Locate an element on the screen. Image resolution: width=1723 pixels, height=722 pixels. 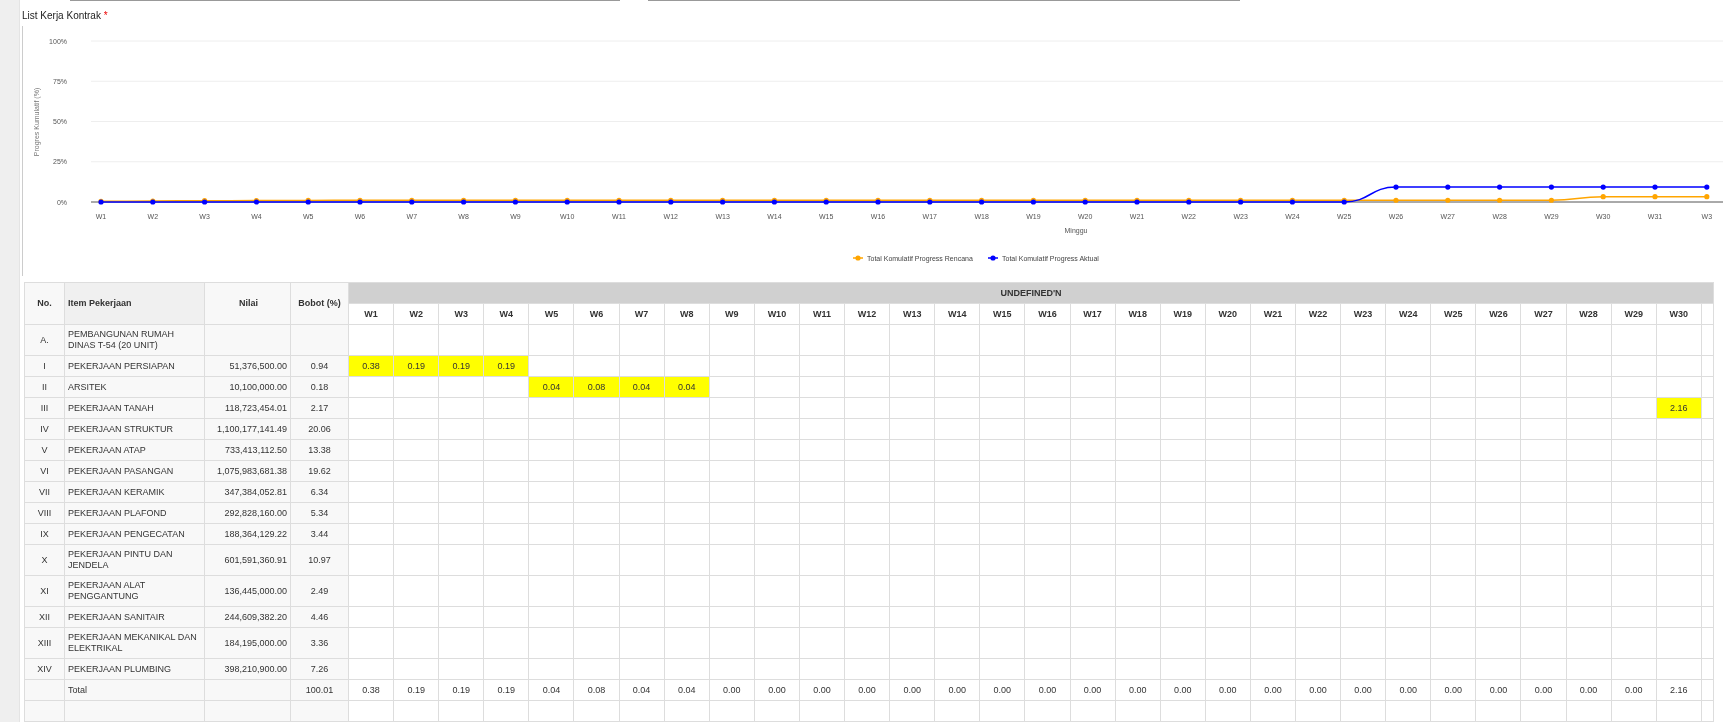
column-header: W21 is located at coordinates (1273, 314).